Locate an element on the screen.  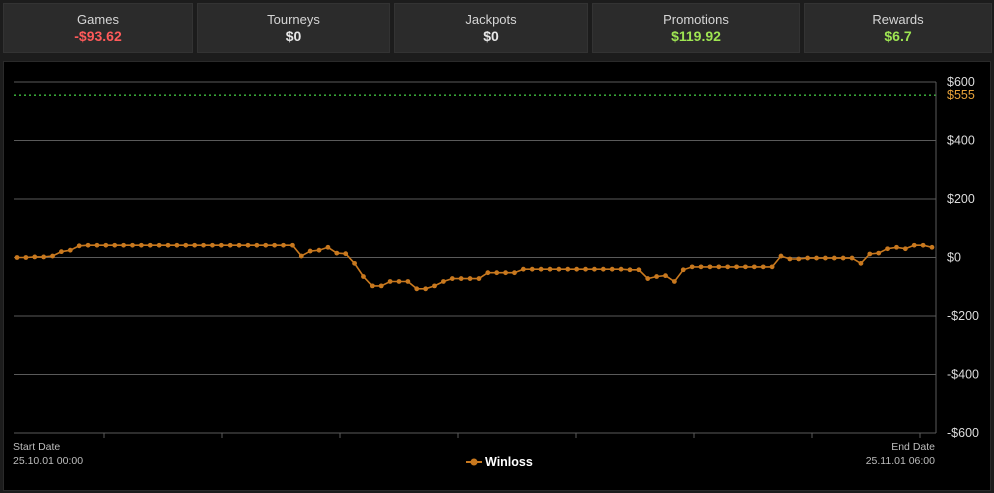
legend: Winloss is located at coordinates (499, 462).